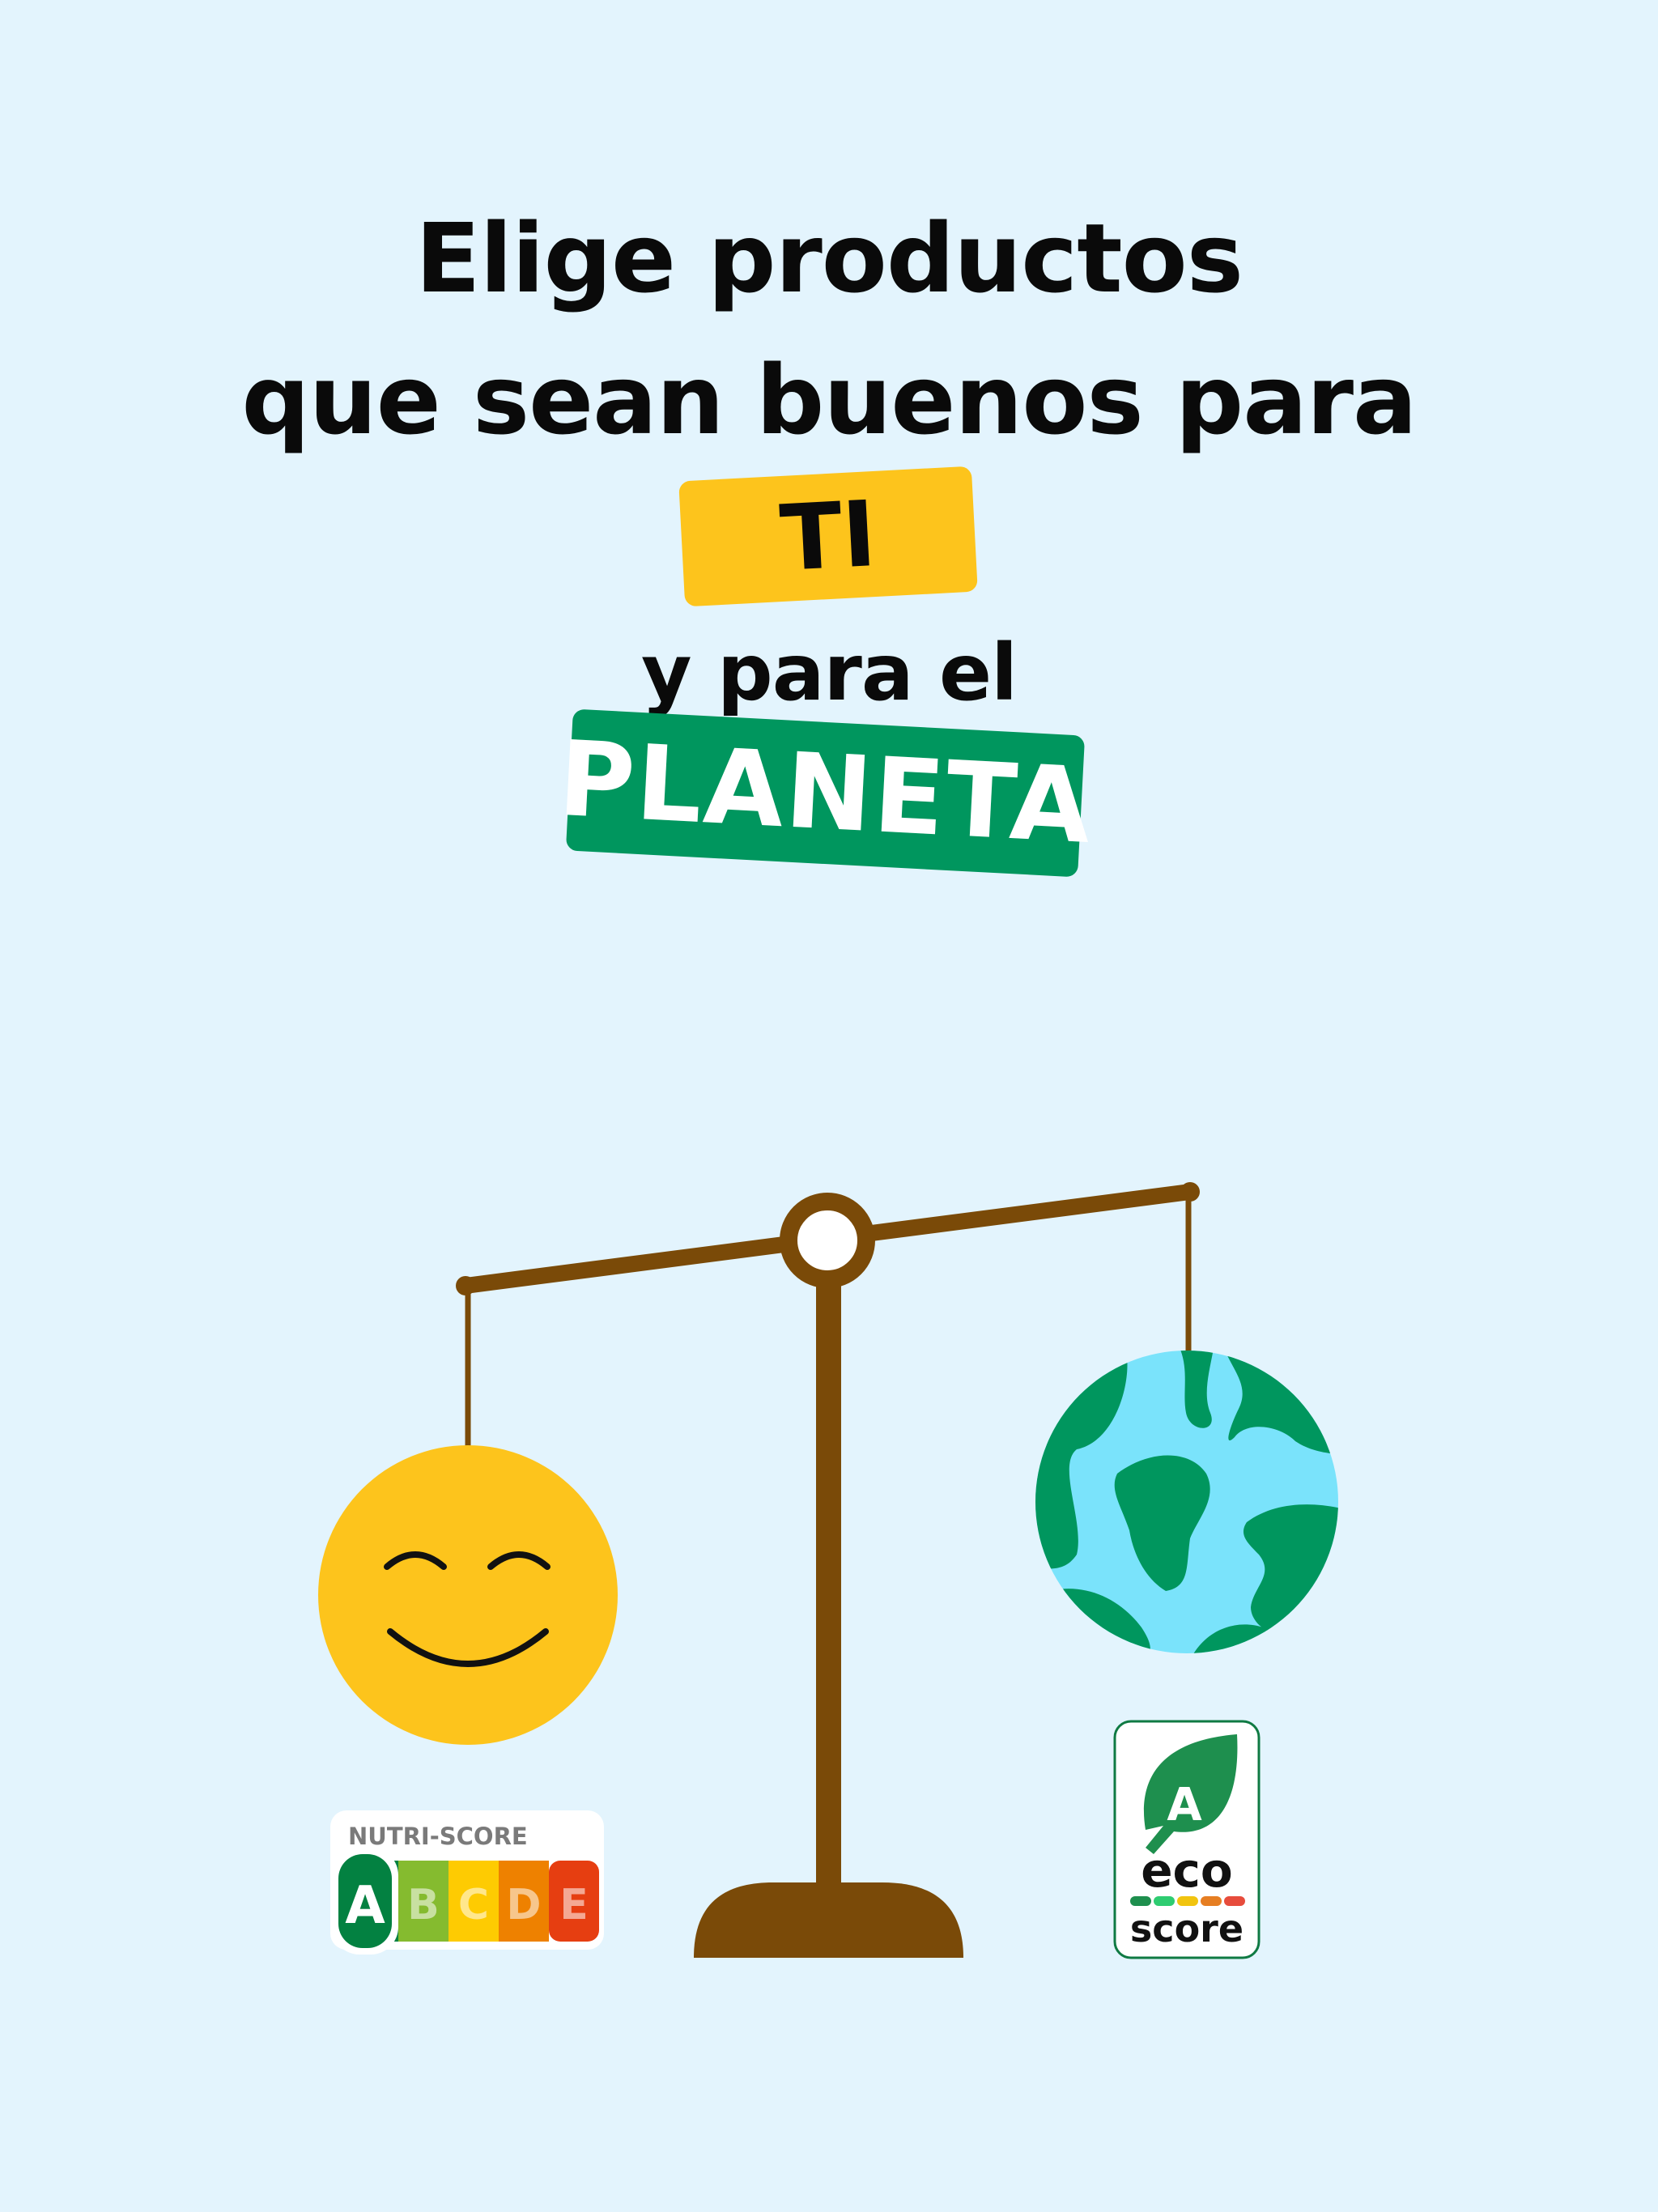 This screenshot has width=1658, height=2212. I want to click on nutri-score-letter-b: B, so click(423, 1905).